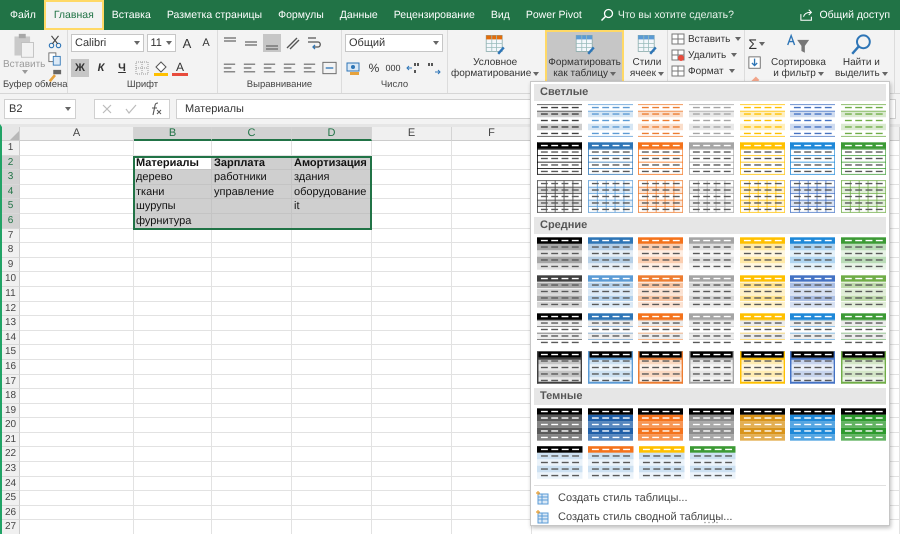  I want to click on ribbon-tab: Главная, so click(74, 15).